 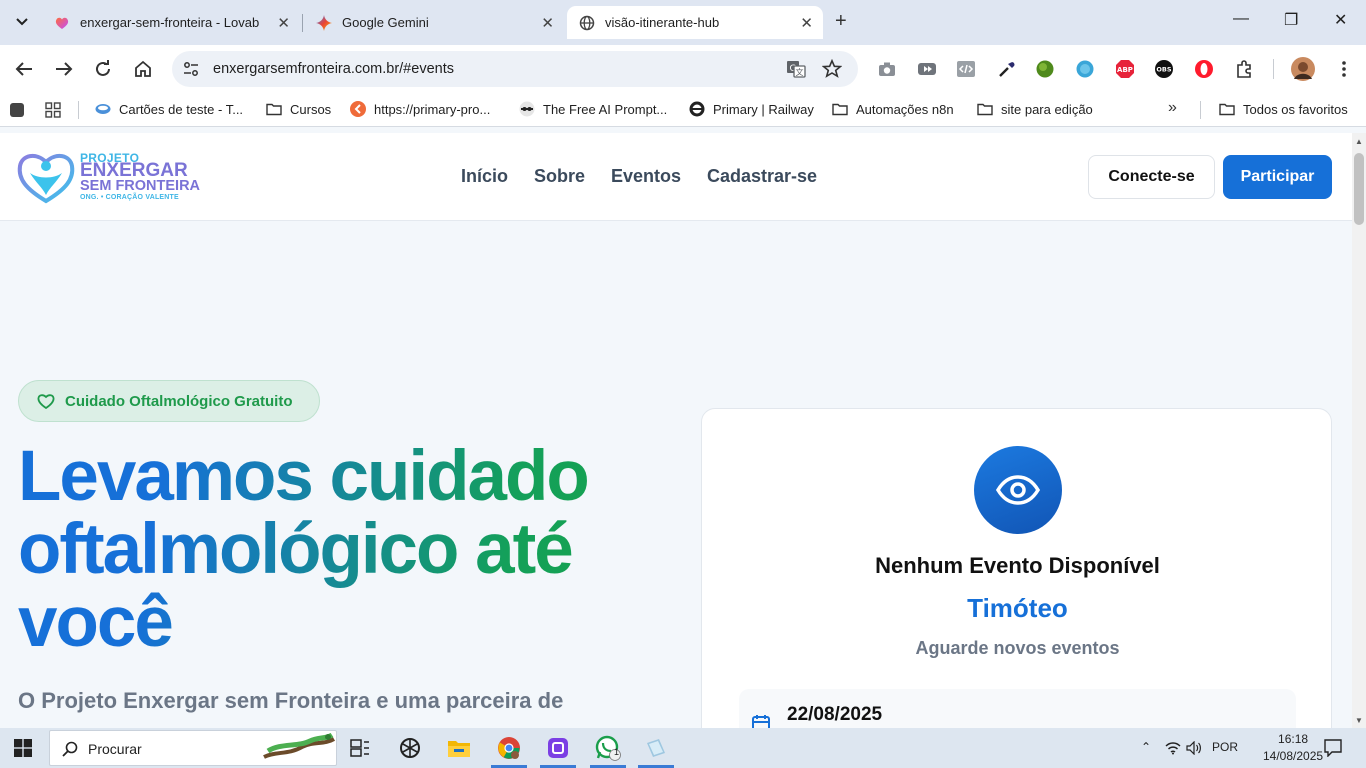 I want to click on video-speed-icon, so click(x=927, y=69).